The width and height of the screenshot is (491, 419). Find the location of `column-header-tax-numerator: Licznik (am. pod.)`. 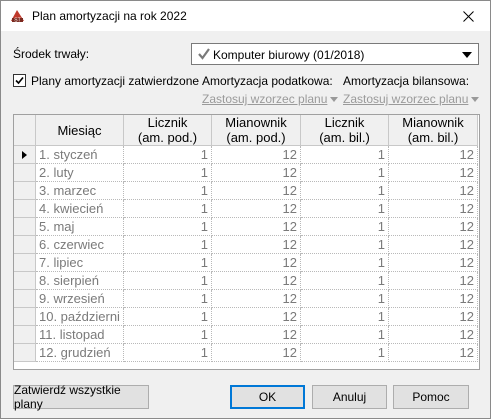

column-header-tax-numerator: Licznik (am. pod.) is located at coordinates (167, 130).